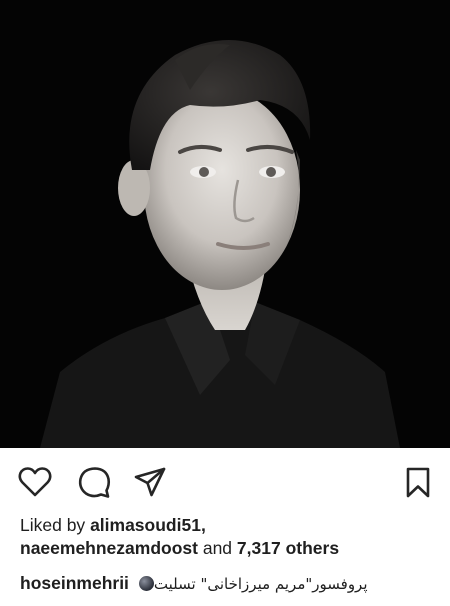 The height and width of the screenshot is (606, 450). What do you see at coordinates (418, 482) in the screenshot?
I see `bookmark-outline-icon` at bounding box center [418, 482].